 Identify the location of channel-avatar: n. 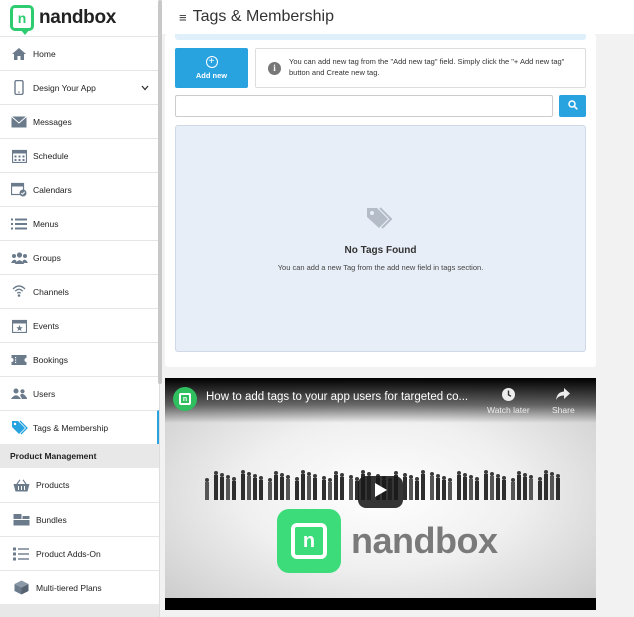
(185, 399).